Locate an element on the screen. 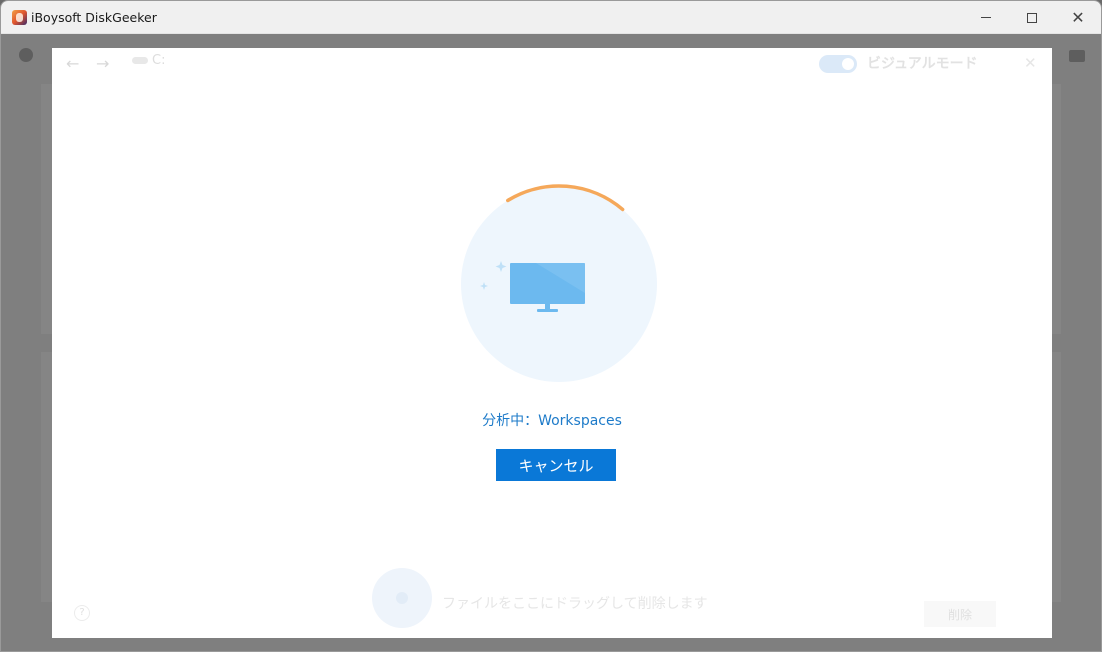 This screenshot has height=652, width=1102. back-arrow-icon: ← is located at coordinates (72, 63).